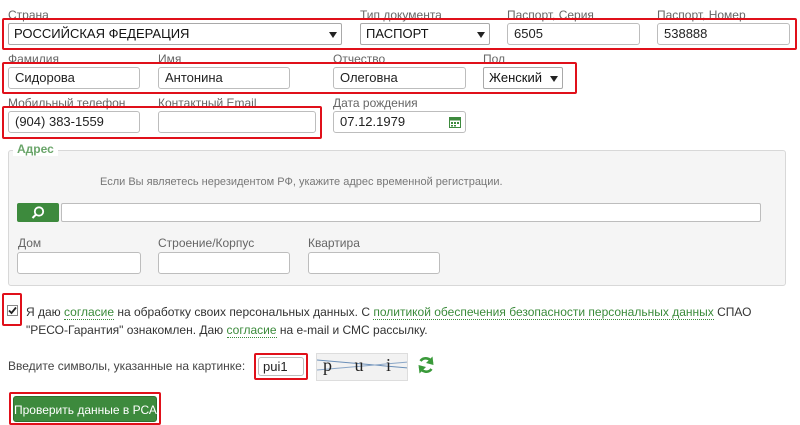  What do you see at coordinates (30, 243) in the screenshot?
I see `house-label: Дом` at bounding box center [30, 243].